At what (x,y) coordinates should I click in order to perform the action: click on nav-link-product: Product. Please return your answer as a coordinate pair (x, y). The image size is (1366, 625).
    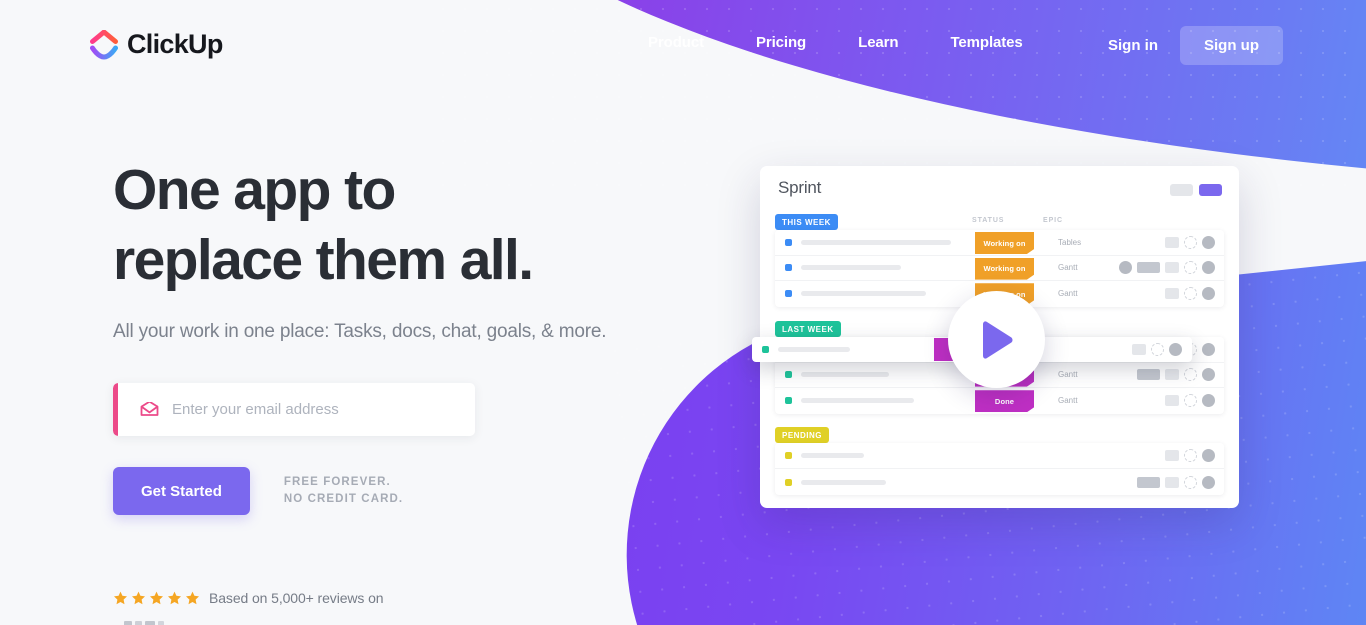
    Looking at the image, I should click on (676, 42).